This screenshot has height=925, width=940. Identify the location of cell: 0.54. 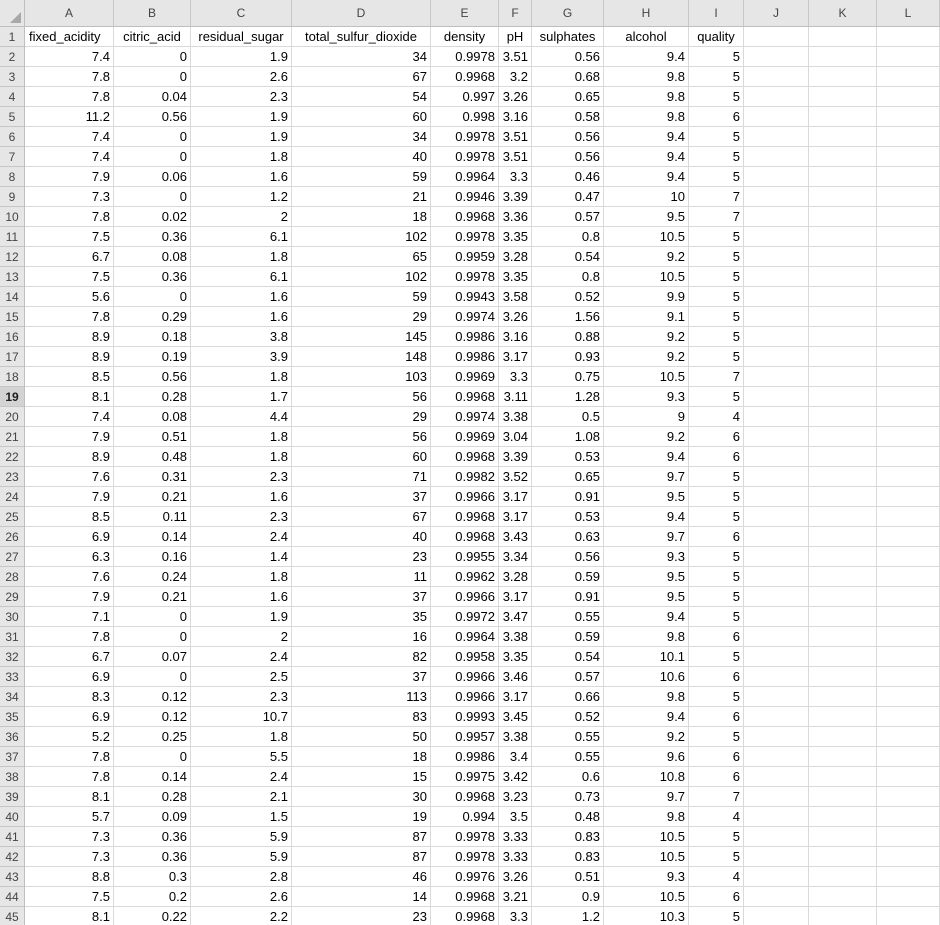
(568, 257).